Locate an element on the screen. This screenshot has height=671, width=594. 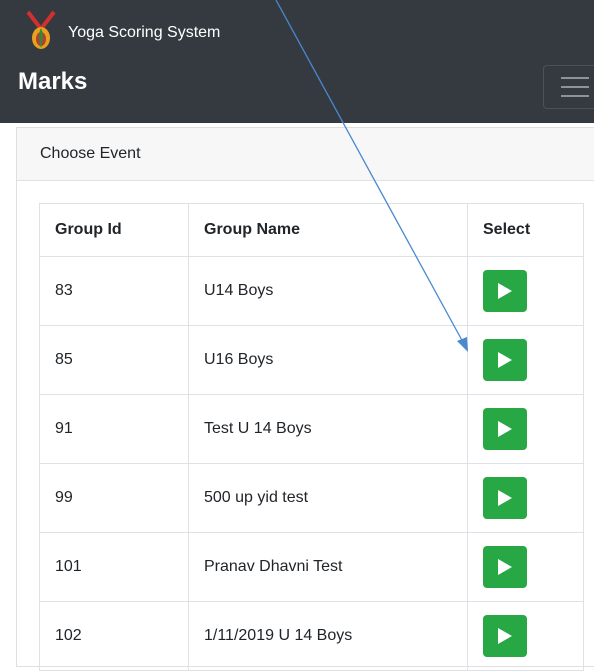
table-row: 99 500 up yid test is located at coordinates (311, 498).